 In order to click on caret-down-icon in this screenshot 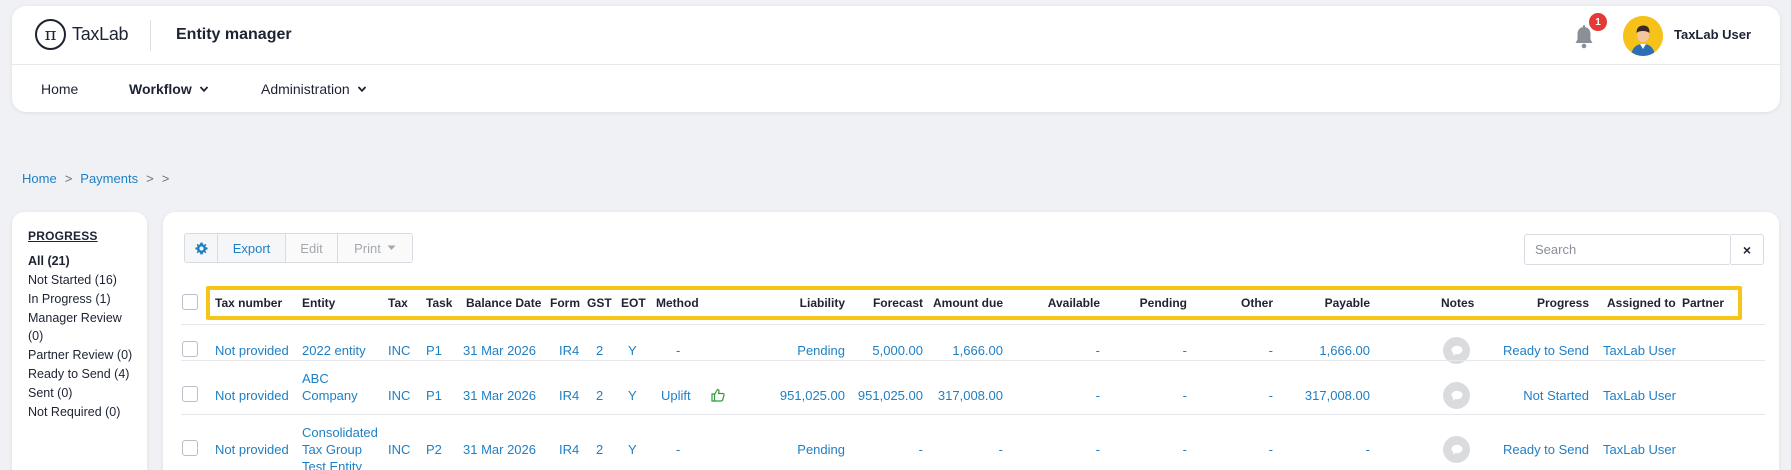, I will do `click(391, 247)`.